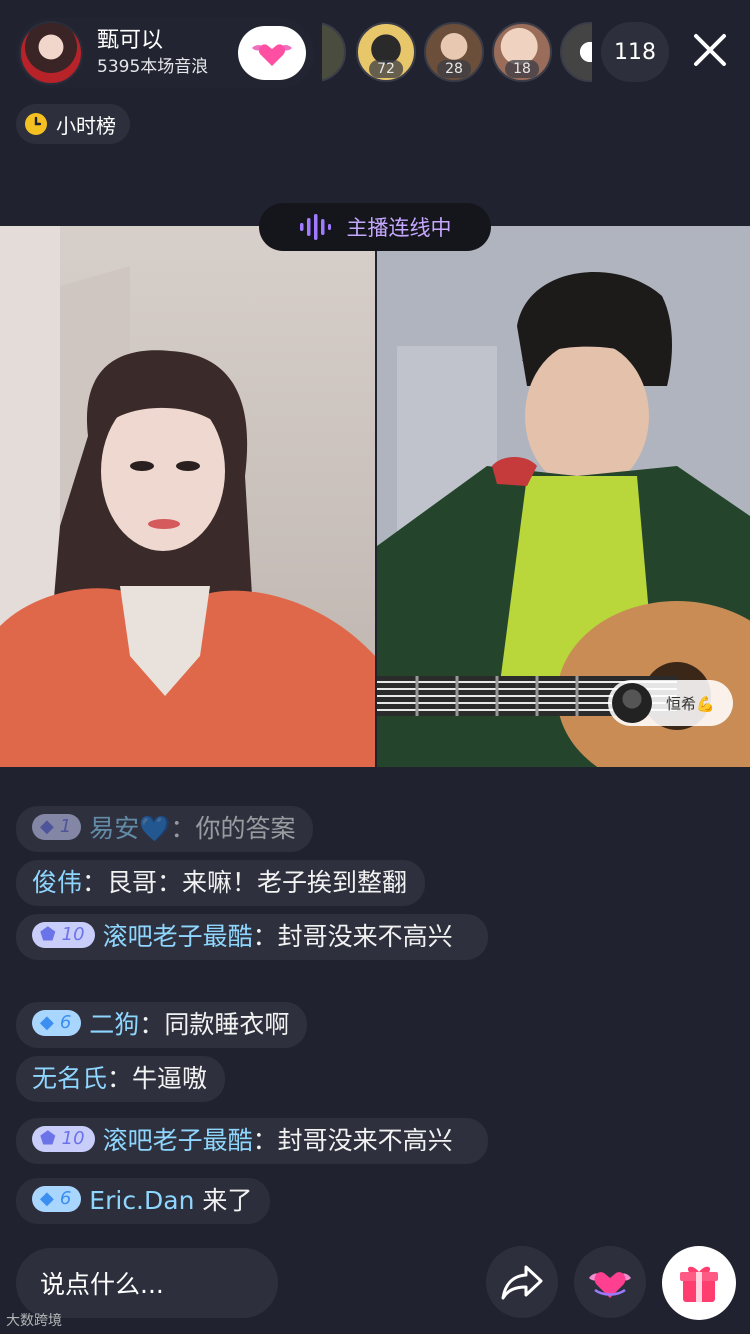  I want to click on guest-avatar, so click(632, 703).